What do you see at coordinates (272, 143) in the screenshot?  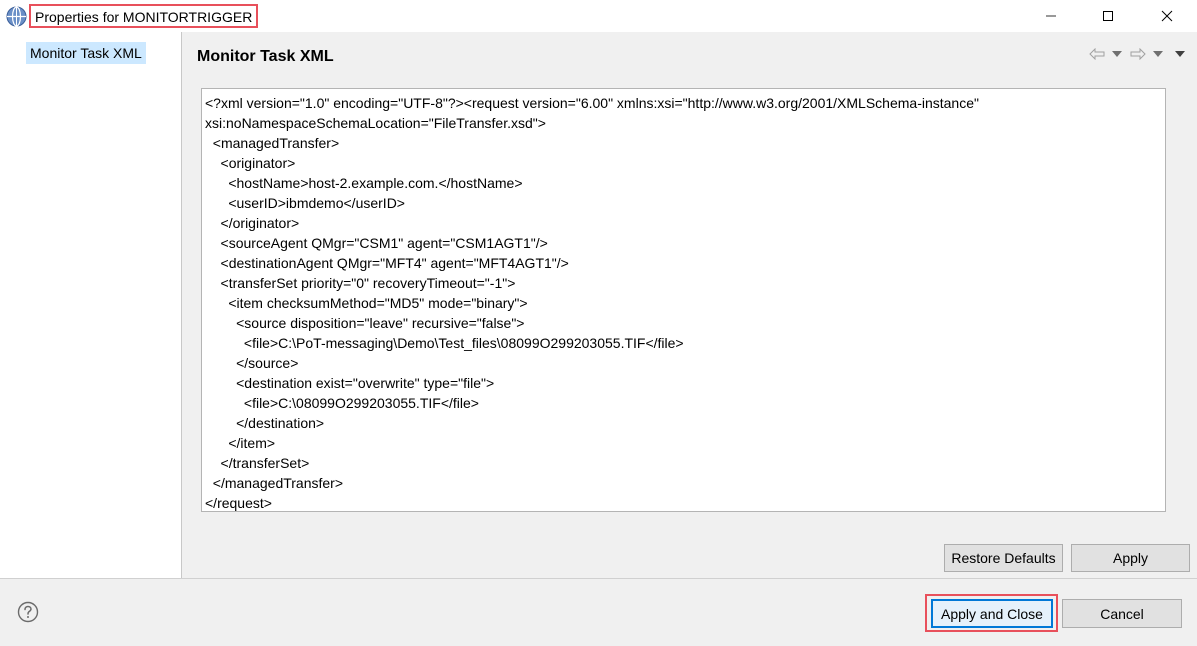 I see `xml-line: <managedTransfer>` at bounding box center [272, 143].